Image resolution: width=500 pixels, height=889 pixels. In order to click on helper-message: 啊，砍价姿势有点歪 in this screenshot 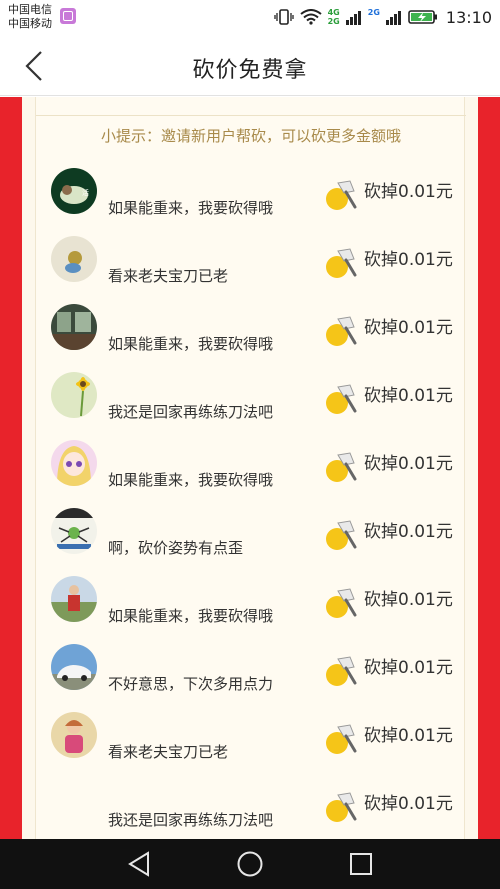, I will do `click(176, 548)`.